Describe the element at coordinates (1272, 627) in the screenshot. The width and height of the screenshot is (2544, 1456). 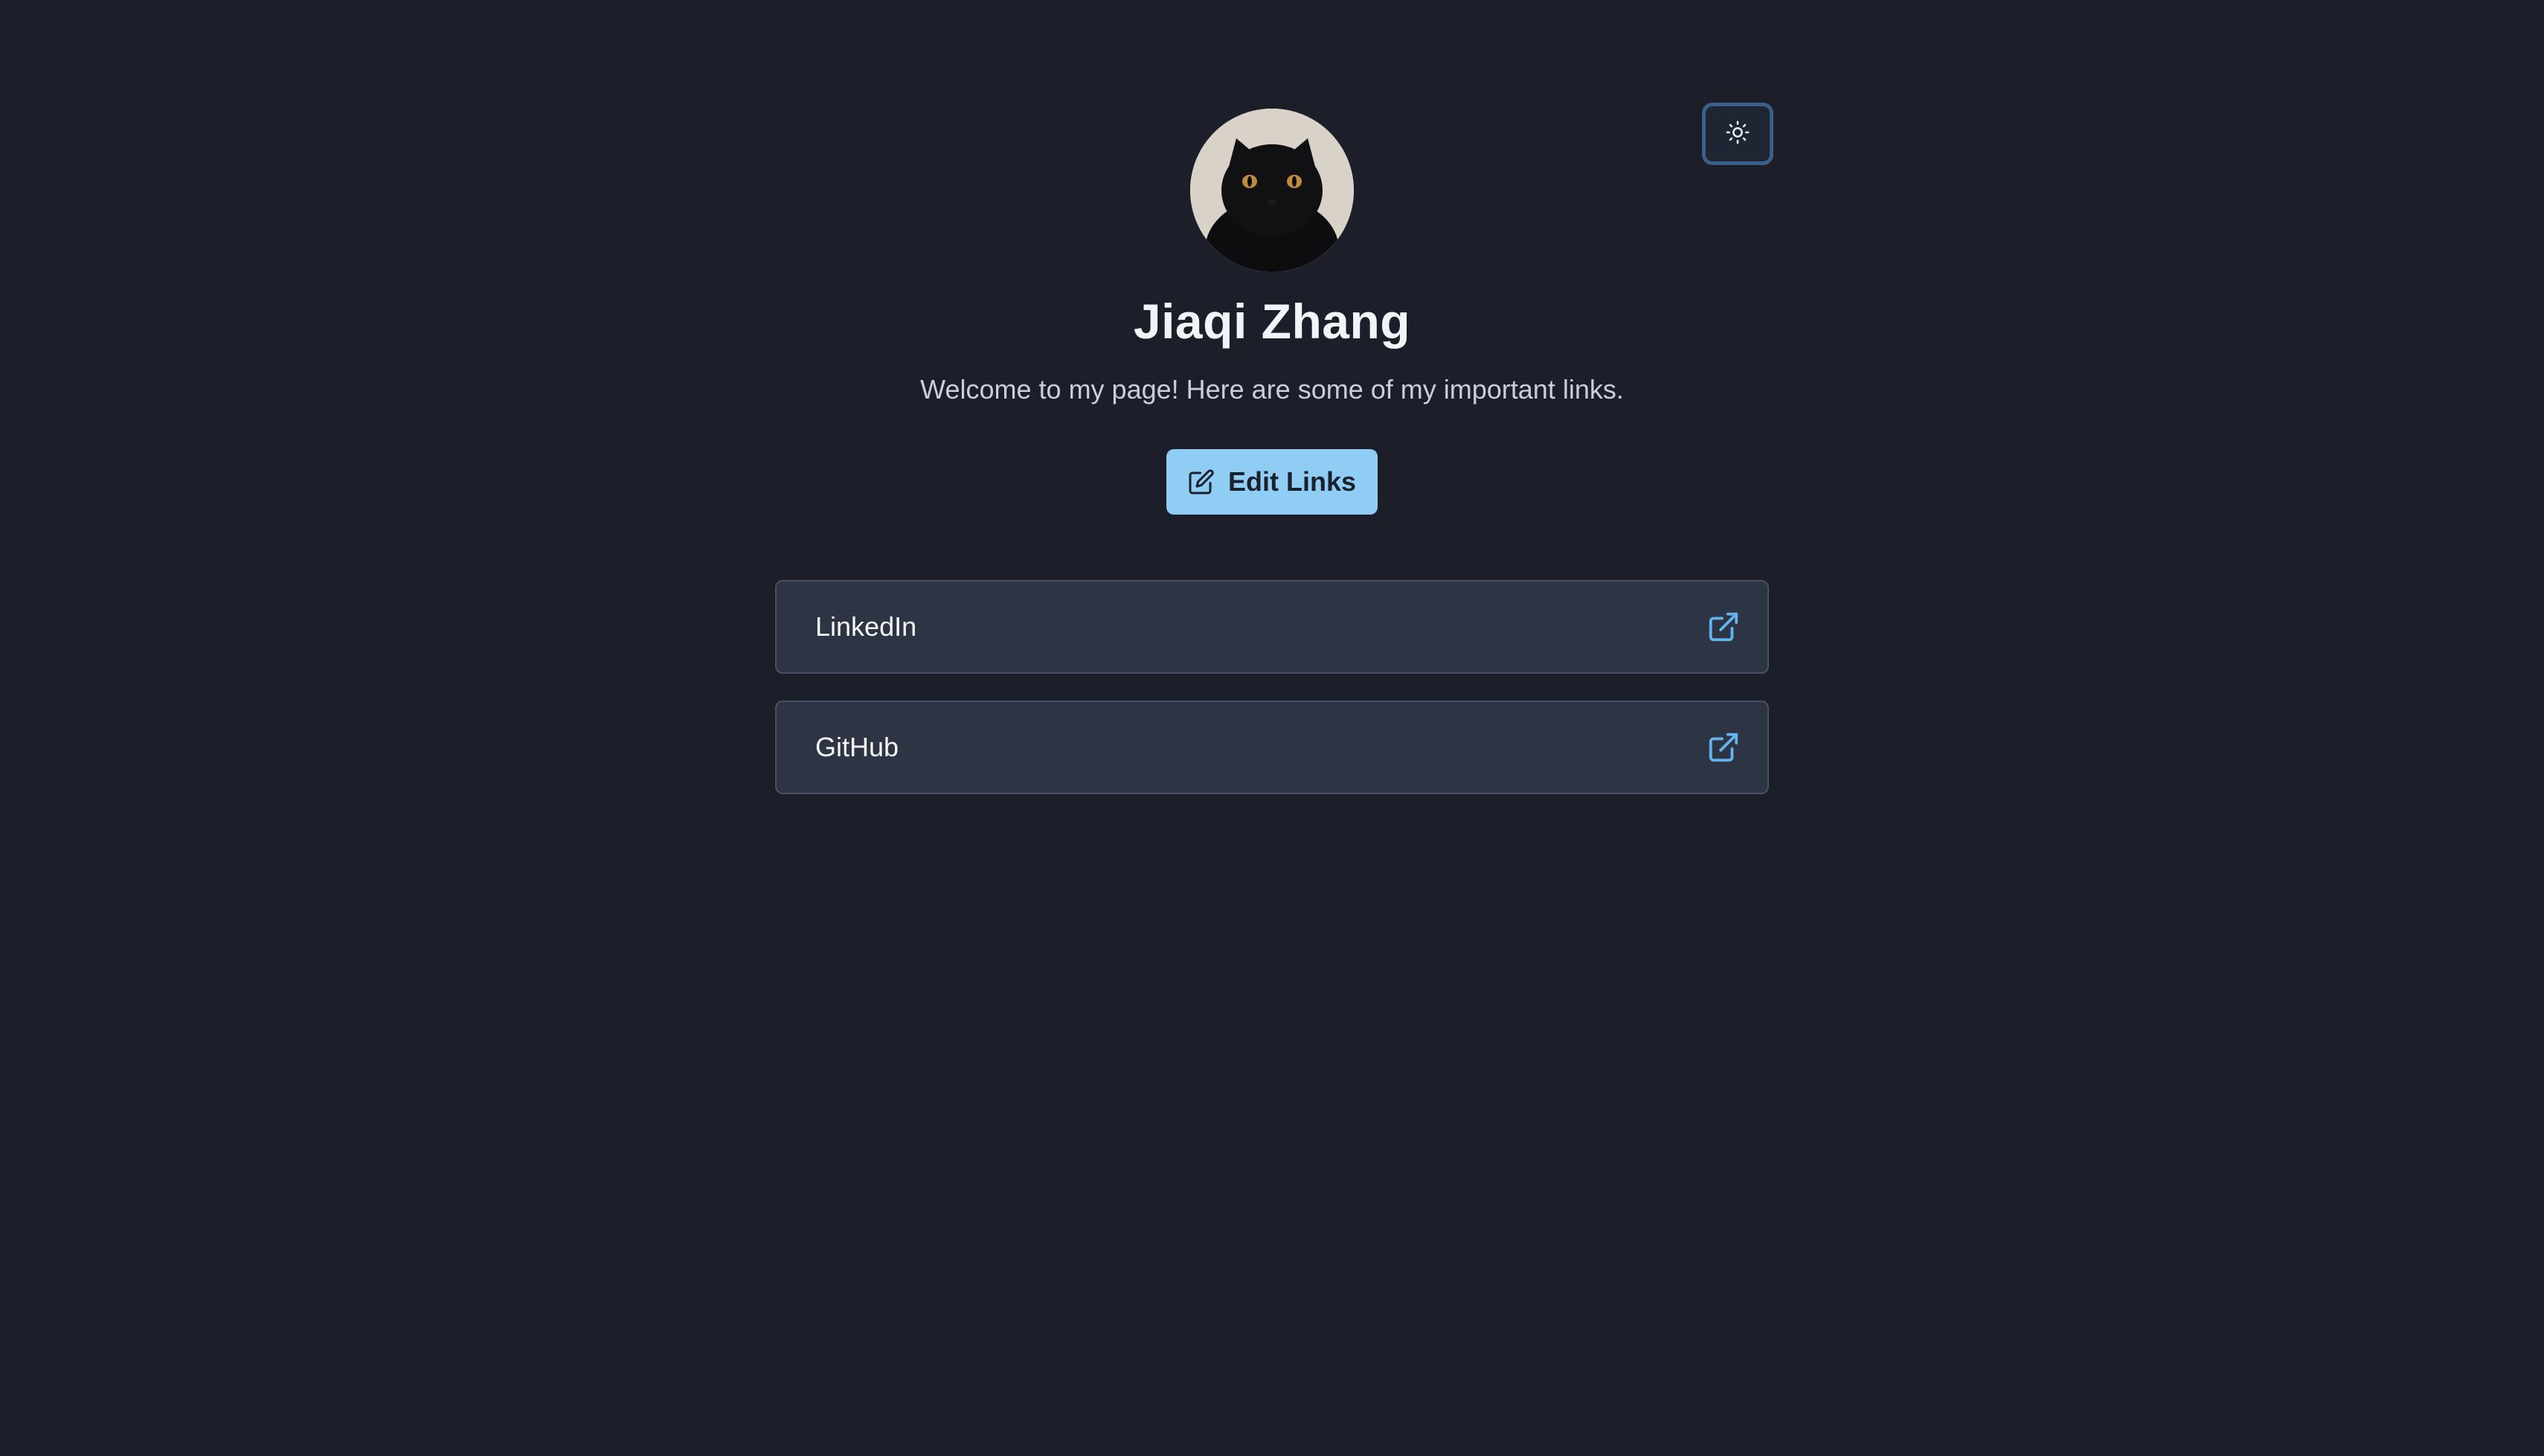
I see `link-card-linkedin: LinkedIn` at that location.